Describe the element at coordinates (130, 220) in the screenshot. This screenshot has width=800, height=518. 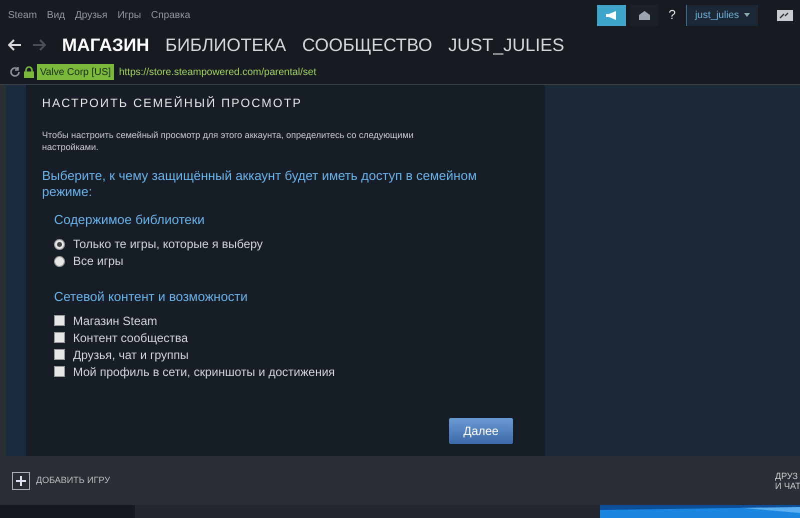
I see `section-heading: Содержимое библиотеки` at that location.